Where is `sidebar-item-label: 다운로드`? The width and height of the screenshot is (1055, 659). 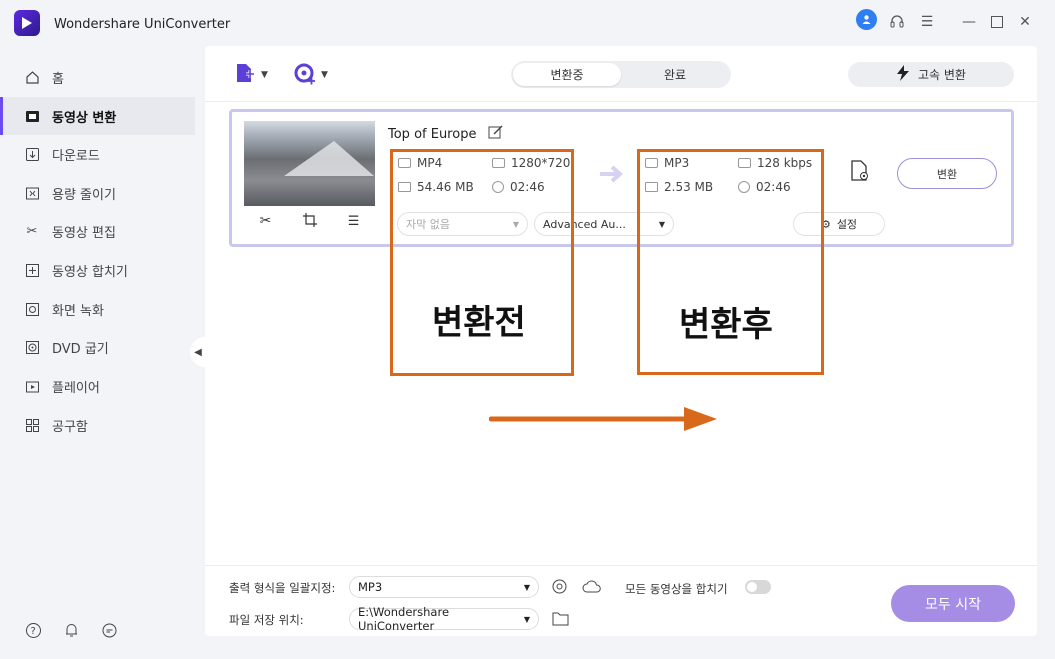 sidebar-item-label: 다운로드 is located at coordinates (76, 156).